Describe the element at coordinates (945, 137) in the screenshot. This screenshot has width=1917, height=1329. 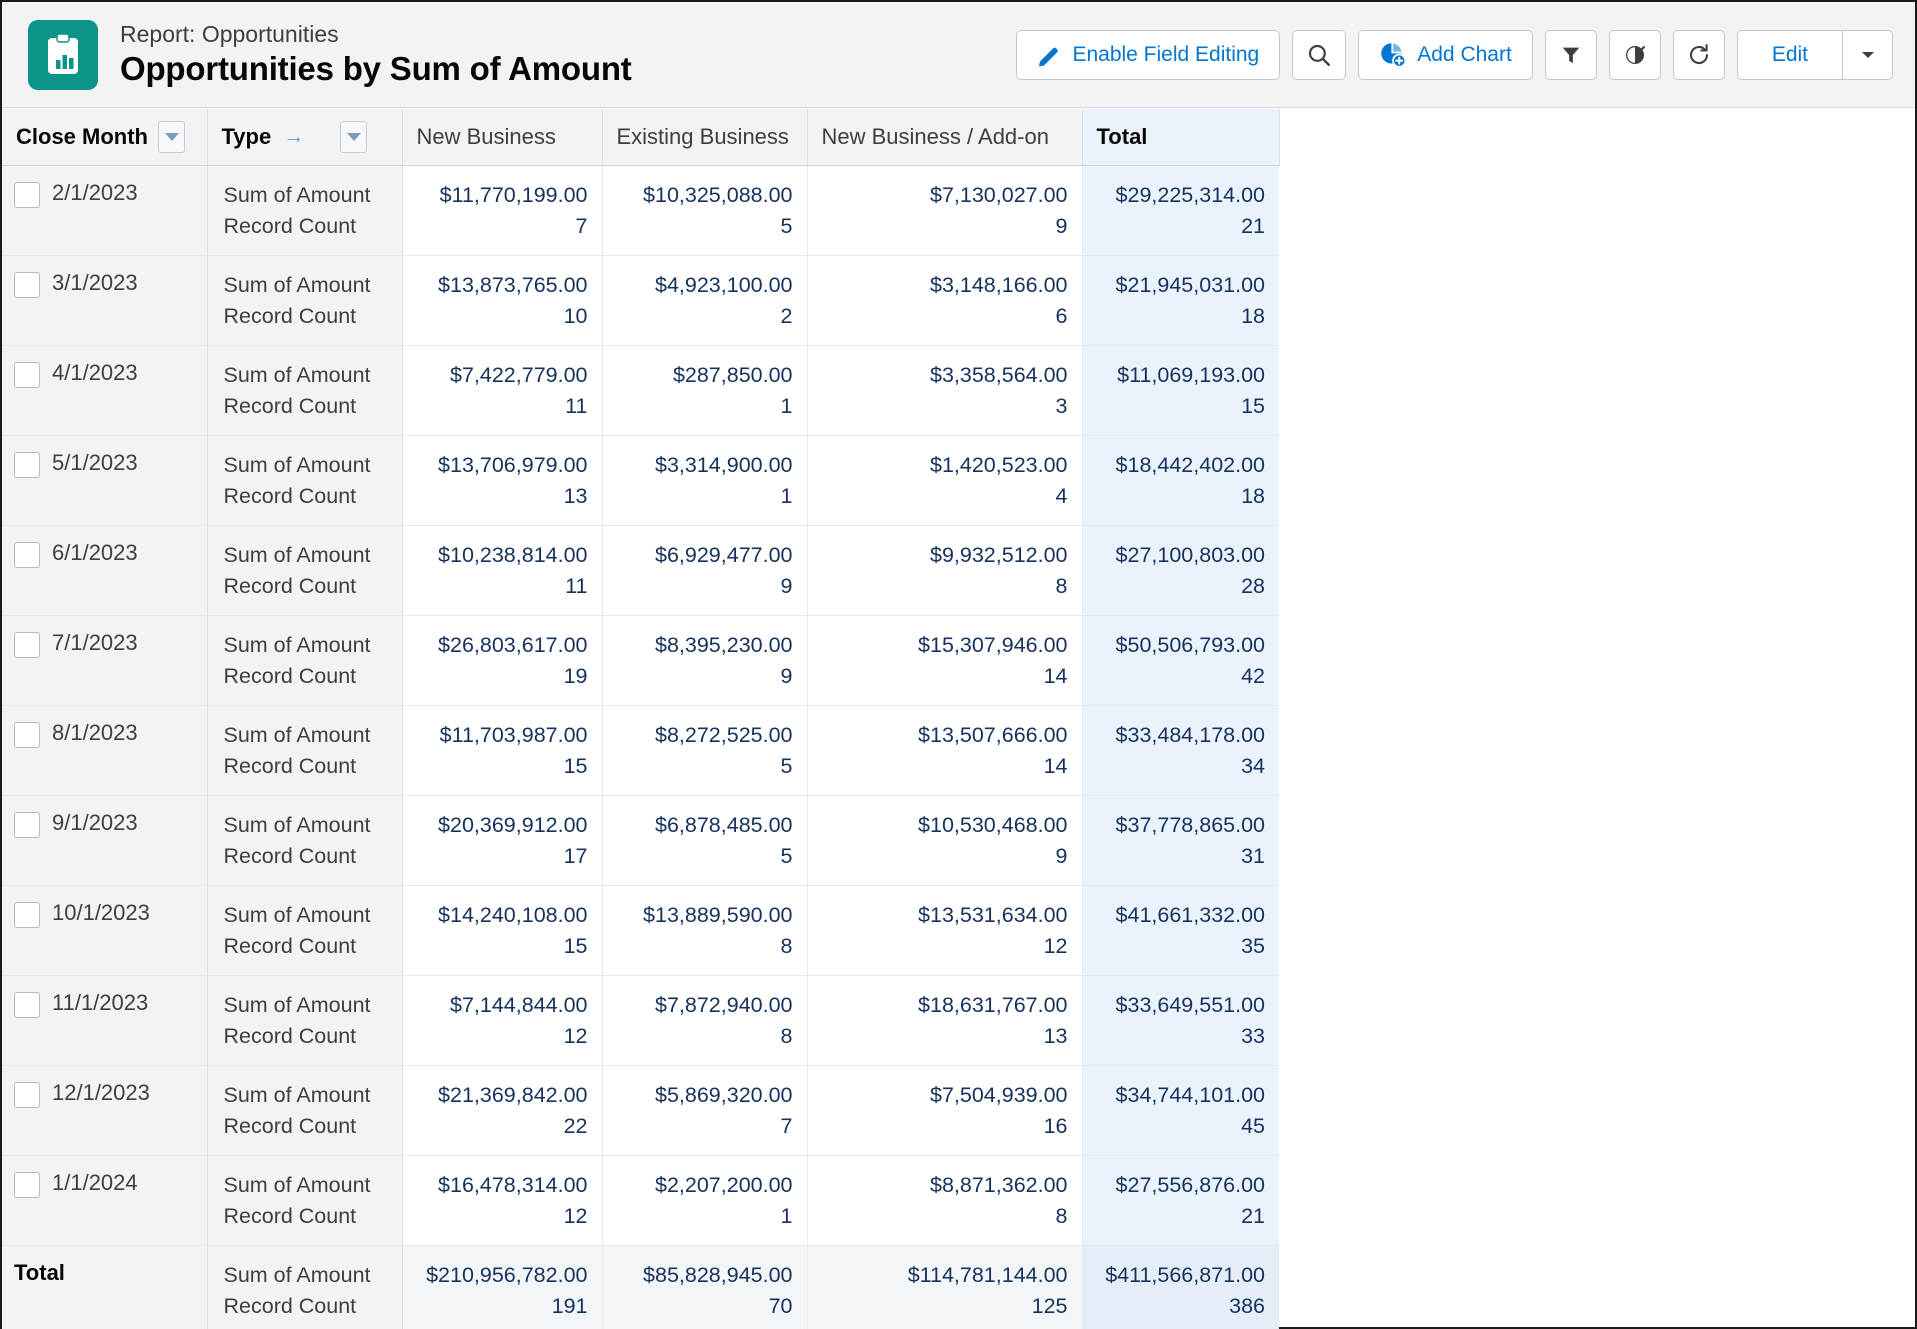
I see `column-header-new-business-addon: New Business / Add-on` at that location.